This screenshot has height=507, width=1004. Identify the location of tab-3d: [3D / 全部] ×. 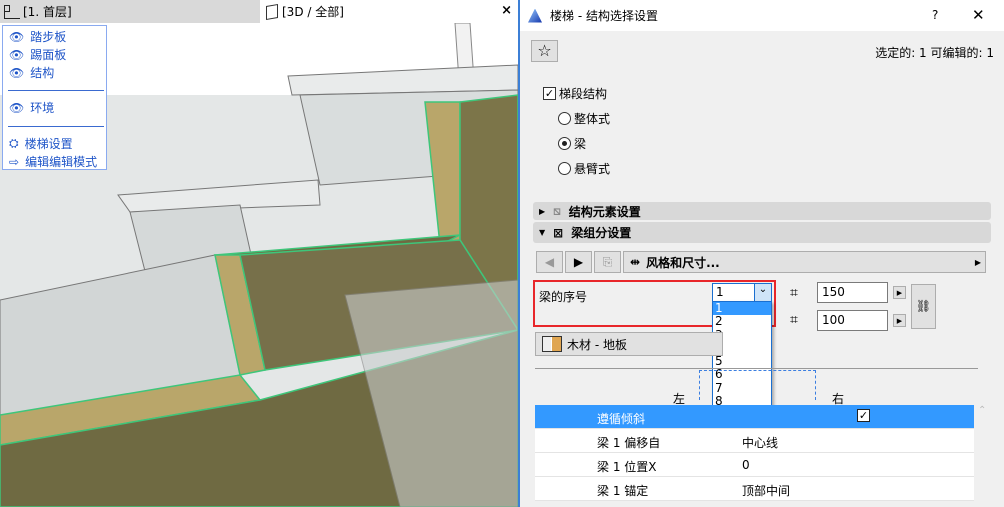
(389, 11).